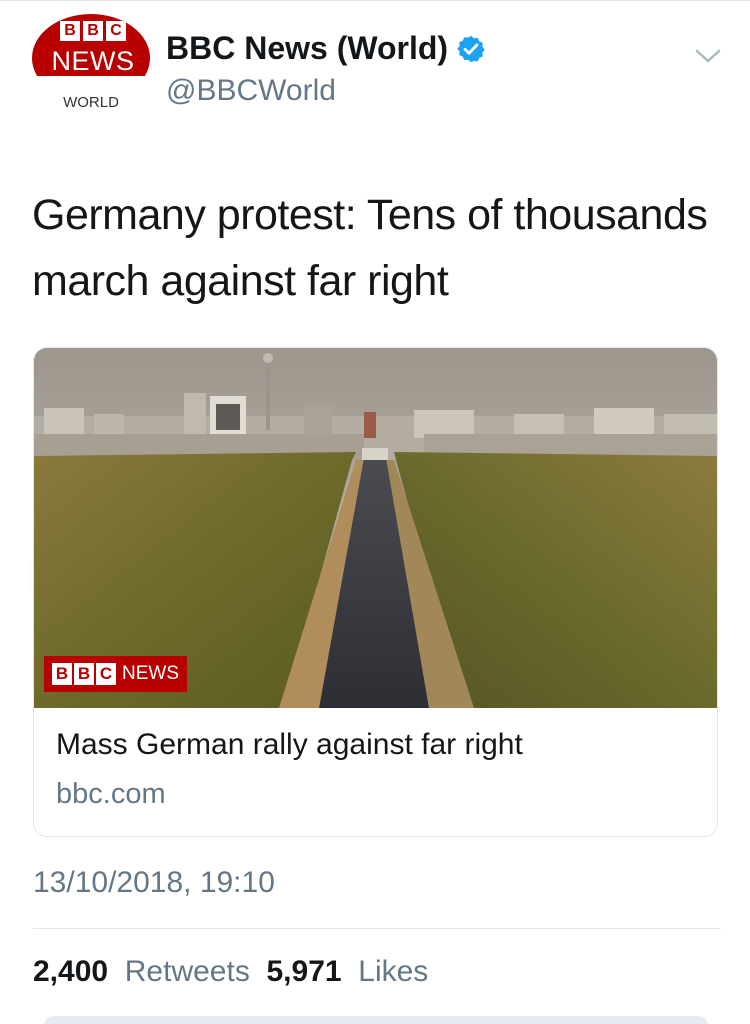 The image size is (750, 1024). What do you see at coordinates (393, 971) in the screenshot?
I see `likes-label: Likes` at bounding box center [393, 971].